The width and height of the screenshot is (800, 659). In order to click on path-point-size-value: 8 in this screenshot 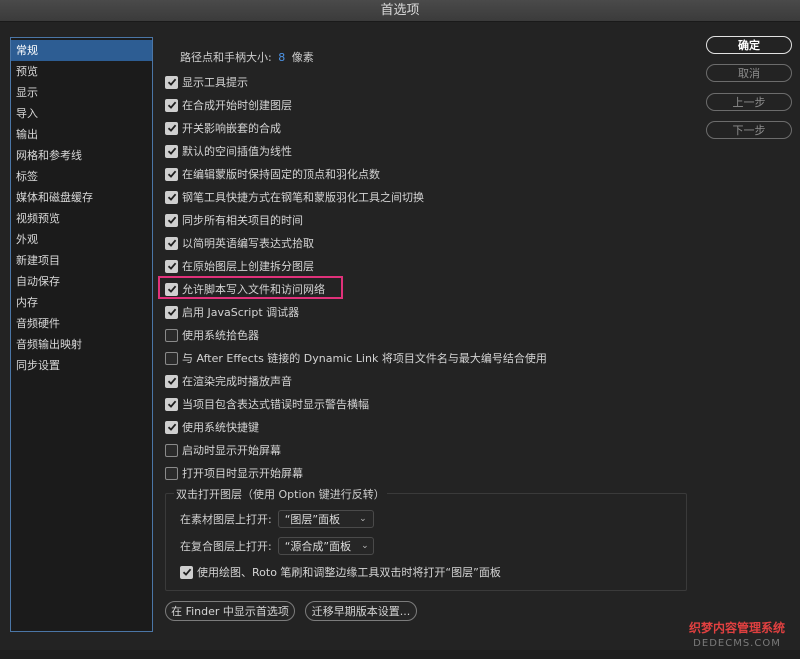, I will do `click(281, 57)`.